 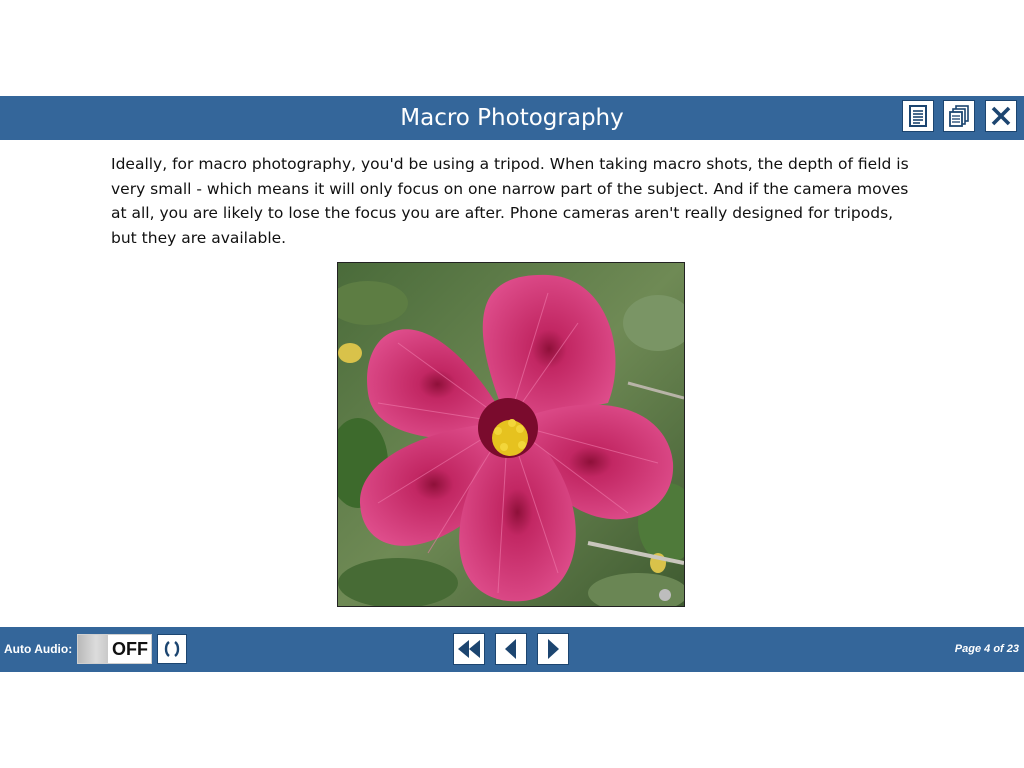 I want to click on first-page-button, so click(x=469, y=649).